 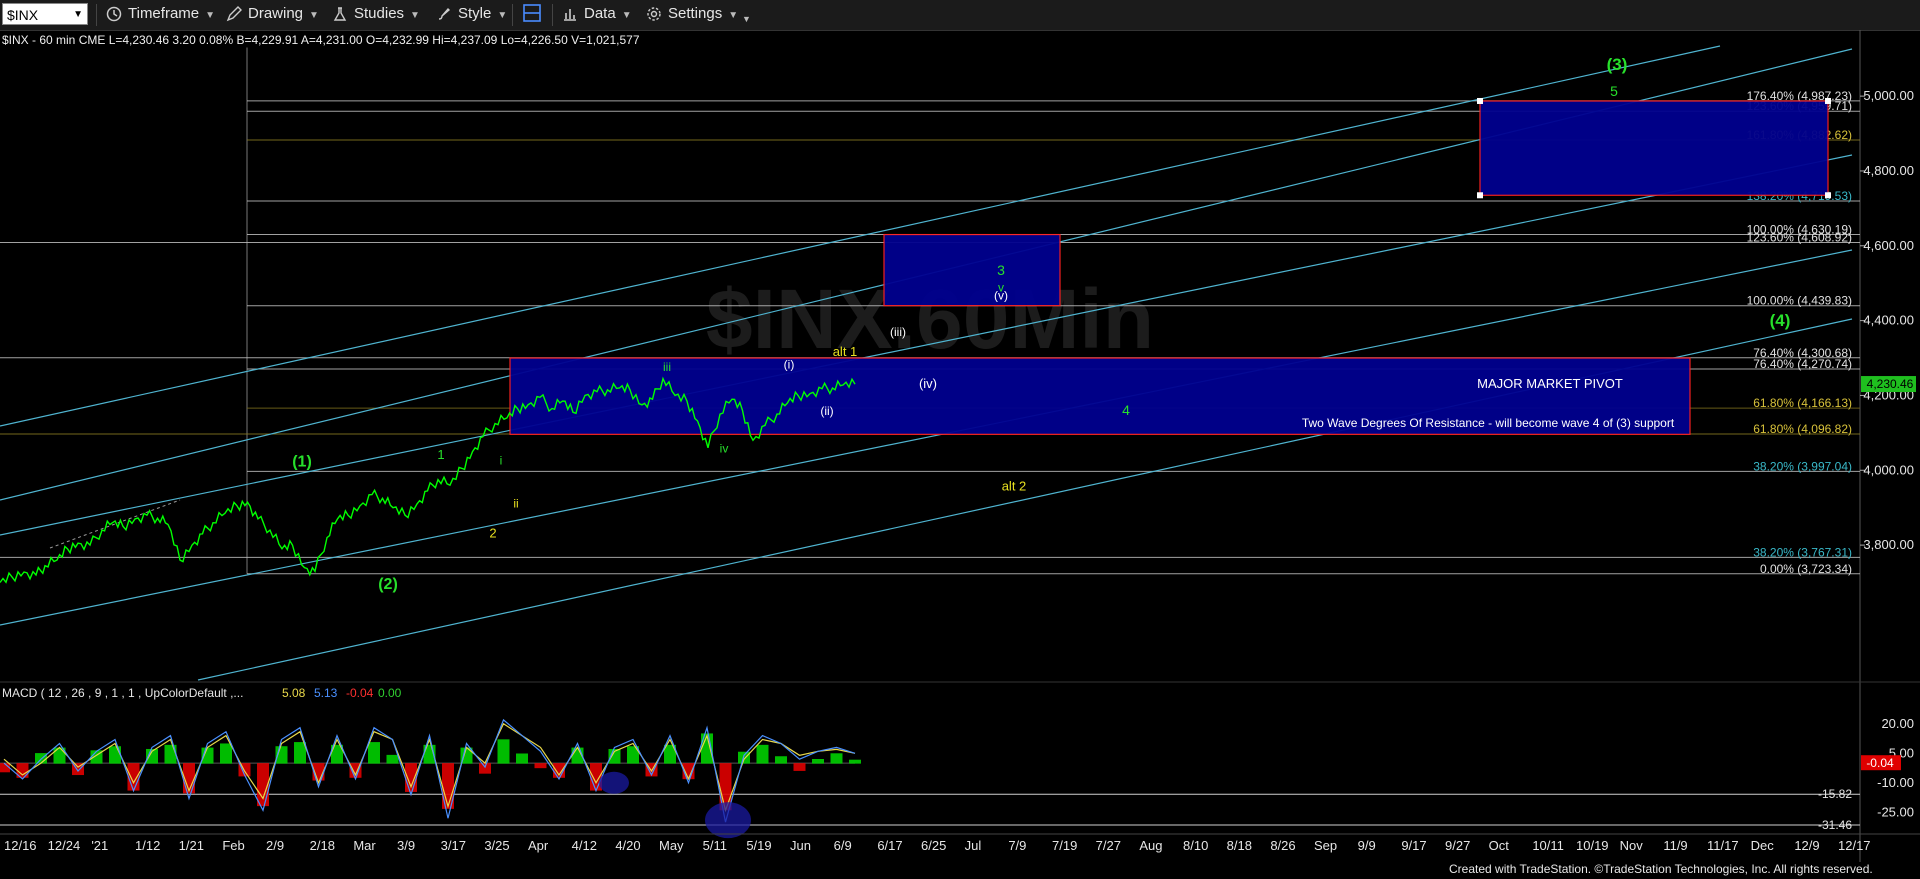 What do you see at coordinates (1654, 148) in the screenshot?
I see `wave-3-major-target-box` at bounding box center [1654, 148].